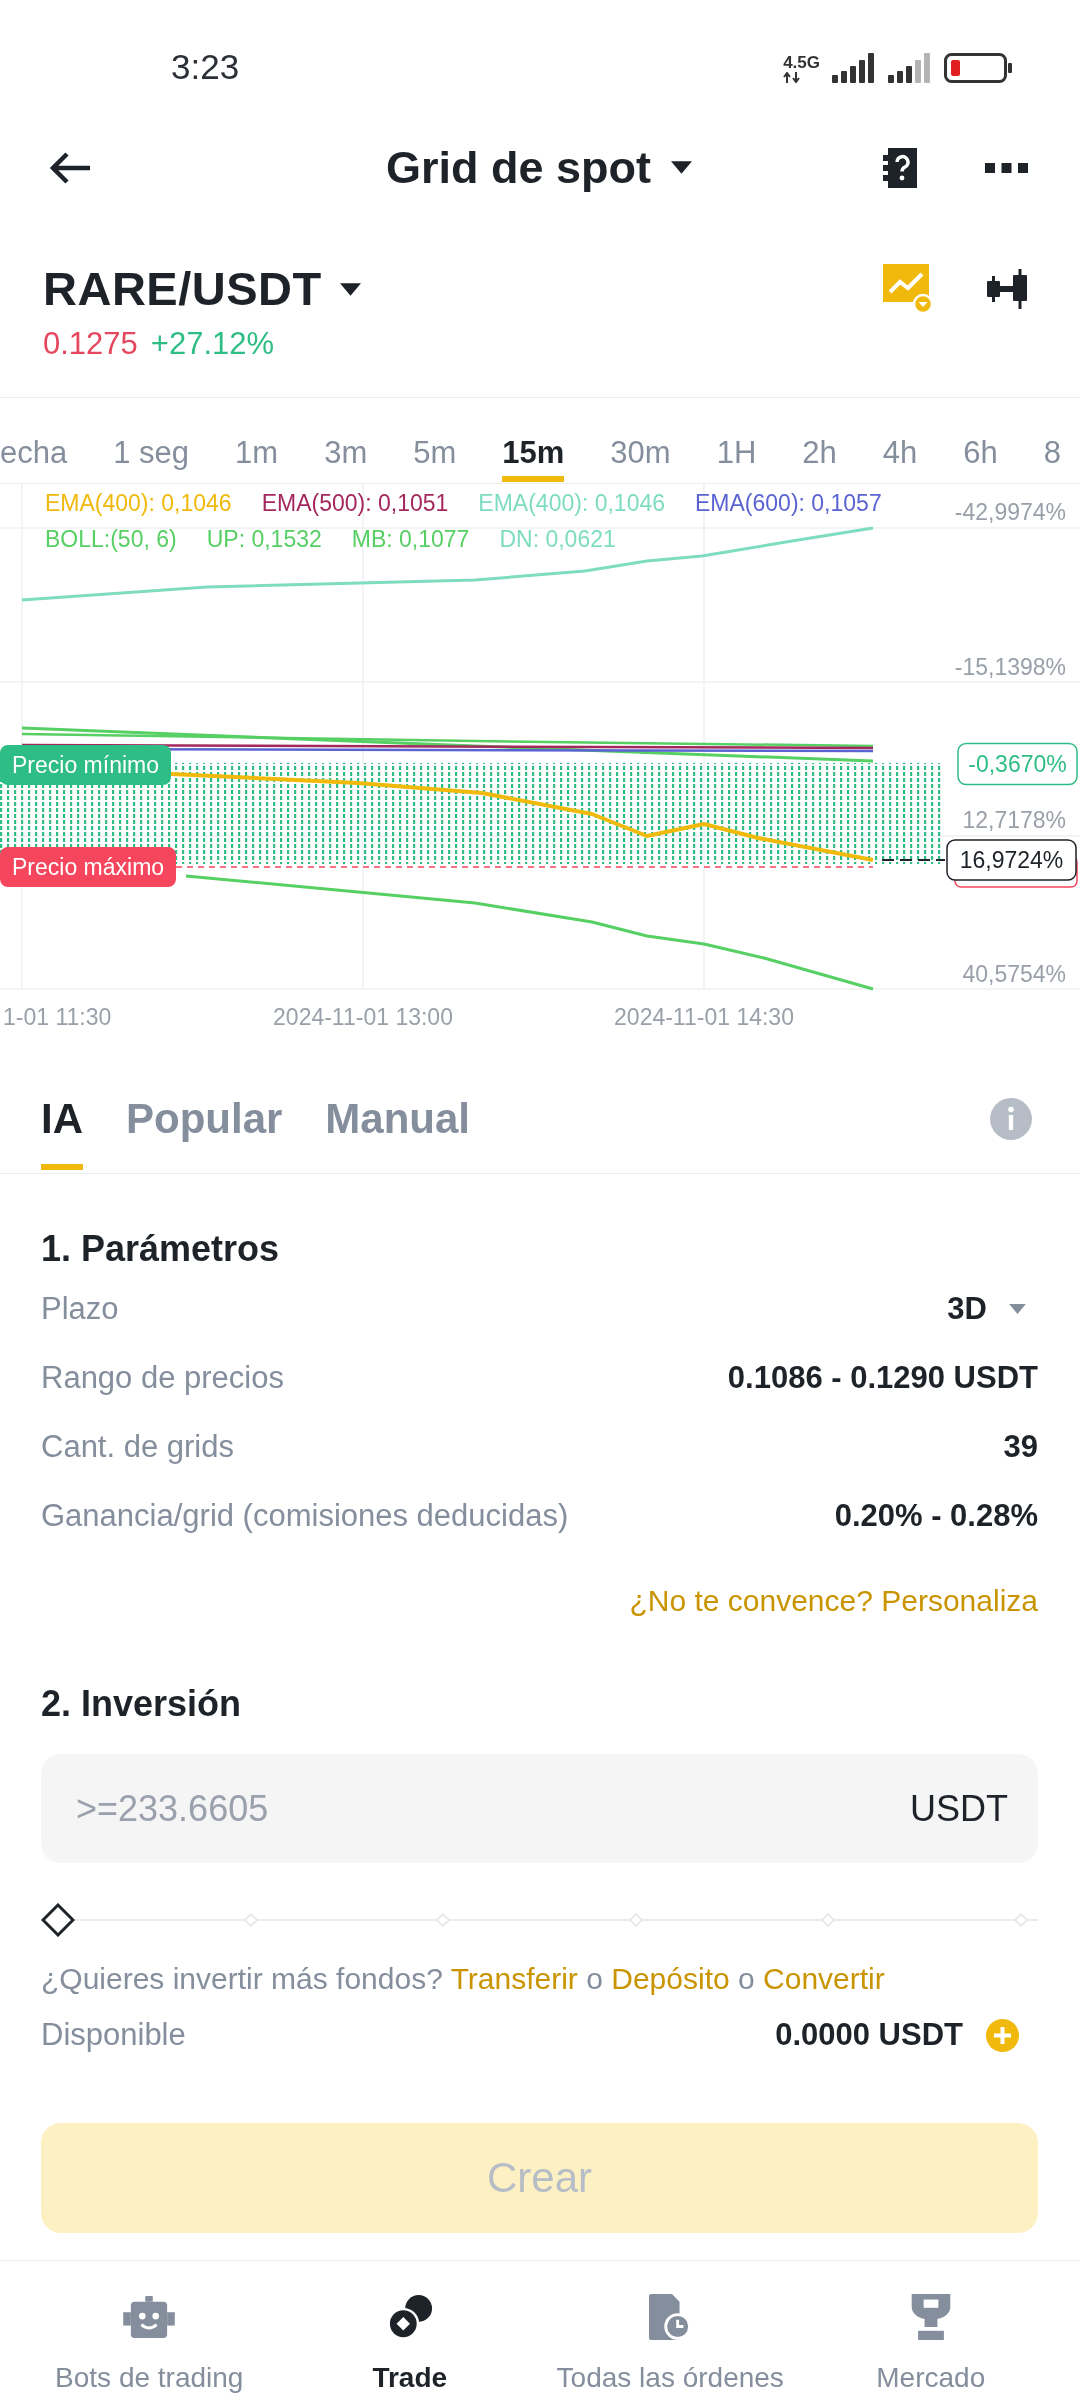 This screenshot has width=1080, height=2400. Describe the element at coordinates (161, 1249) in the screenshot. I see `section-title: 1. Parámetros` at that location.